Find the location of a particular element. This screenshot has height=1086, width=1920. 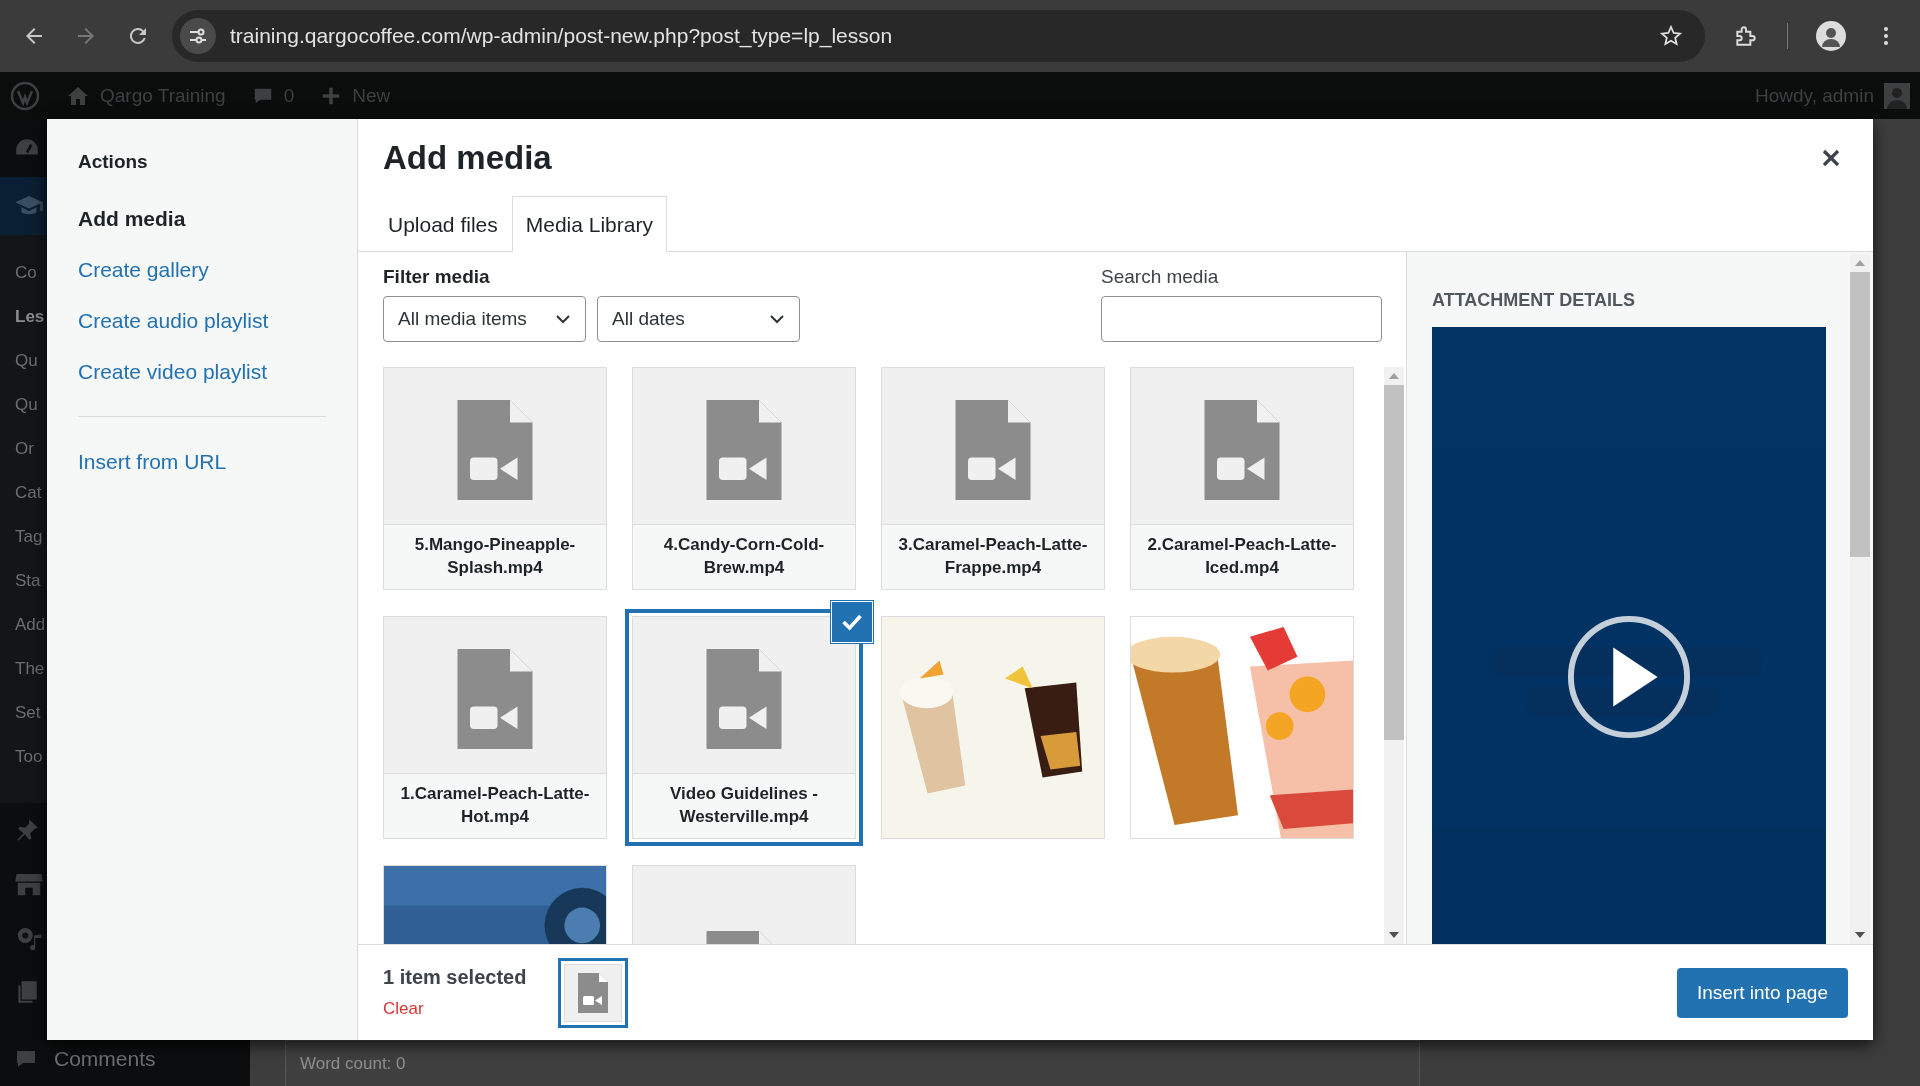

word-count: Word count: 0 is located at coordinates (353, 1063).